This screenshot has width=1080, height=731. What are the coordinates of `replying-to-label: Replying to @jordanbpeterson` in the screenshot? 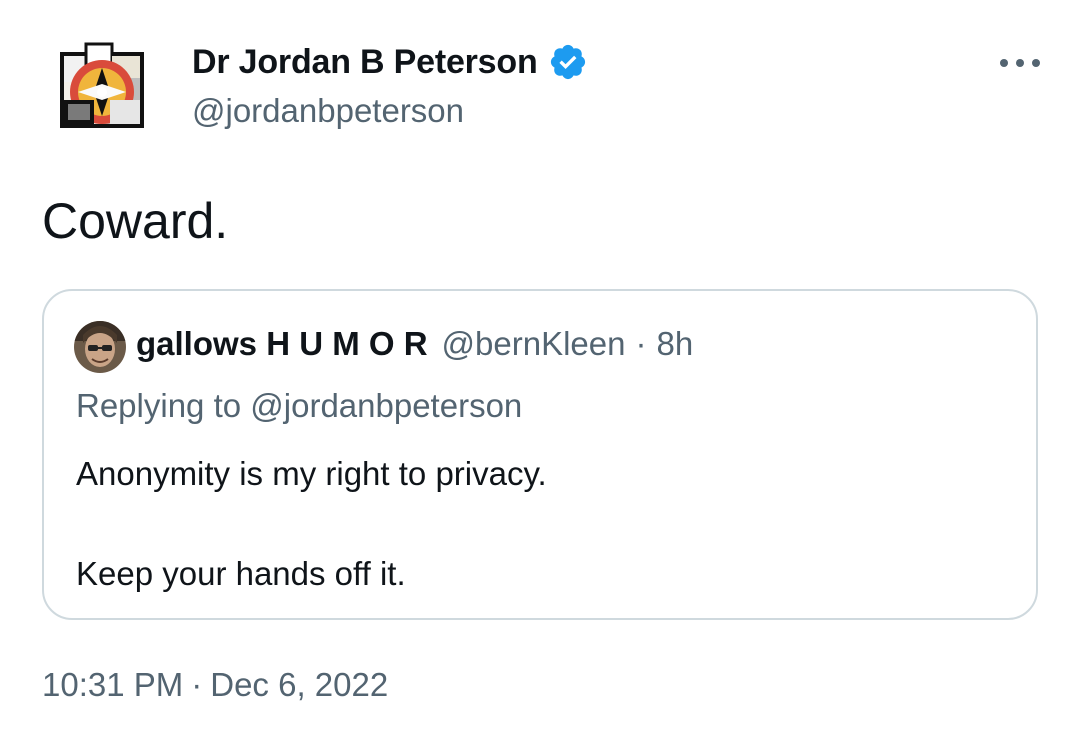 It's located at (299, 405).